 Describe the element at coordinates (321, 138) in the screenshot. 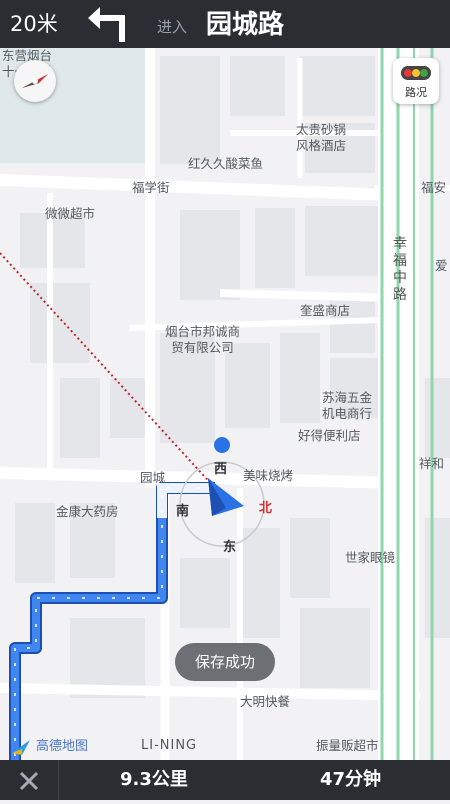

I see `poi-taigui-hotel: 太贵砂锅 风格酒店` at that location.